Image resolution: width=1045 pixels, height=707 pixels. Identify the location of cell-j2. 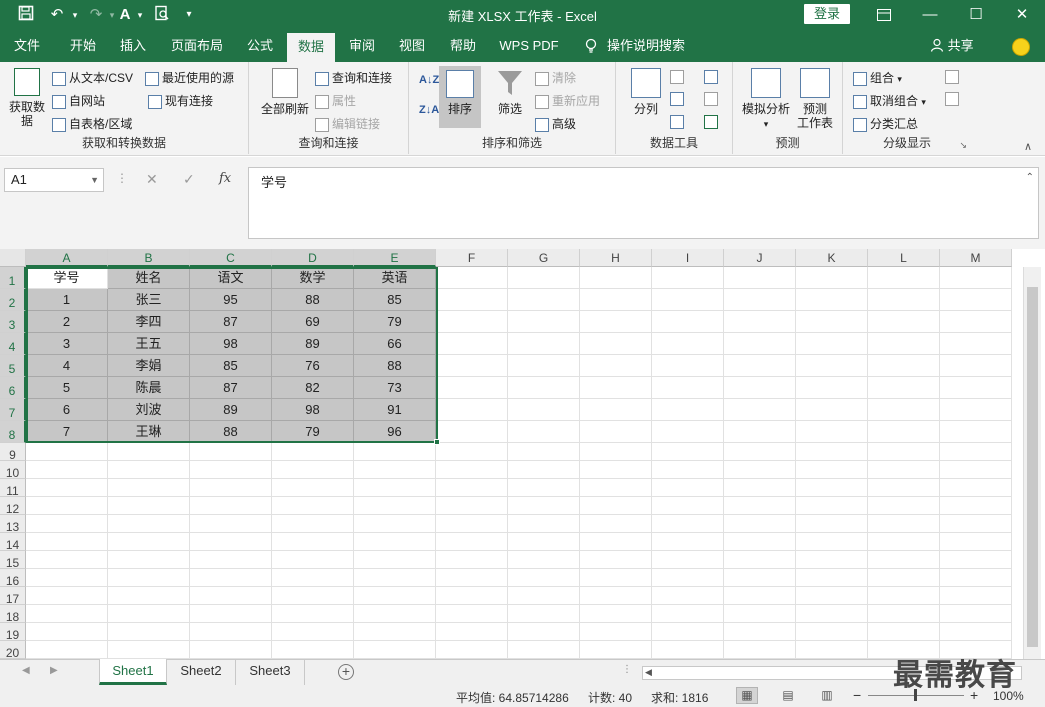
(760, 300).